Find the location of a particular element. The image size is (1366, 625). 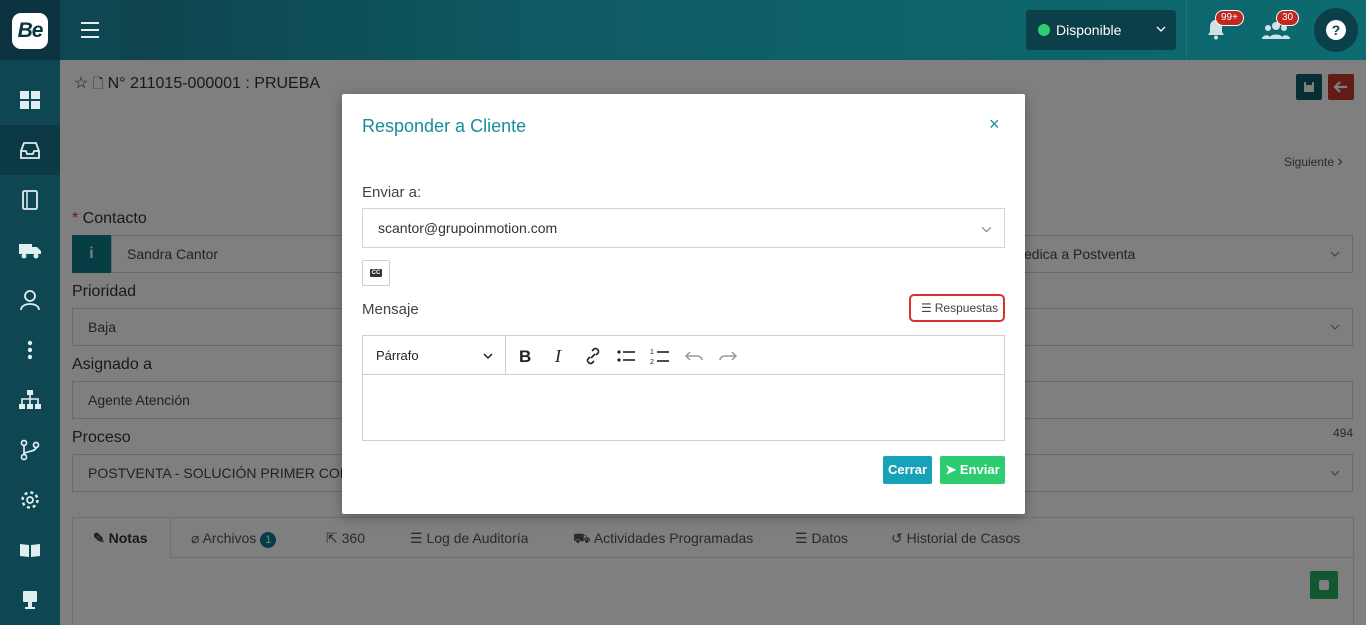

list-icon: ☰ is located at coordinates (926, 308).